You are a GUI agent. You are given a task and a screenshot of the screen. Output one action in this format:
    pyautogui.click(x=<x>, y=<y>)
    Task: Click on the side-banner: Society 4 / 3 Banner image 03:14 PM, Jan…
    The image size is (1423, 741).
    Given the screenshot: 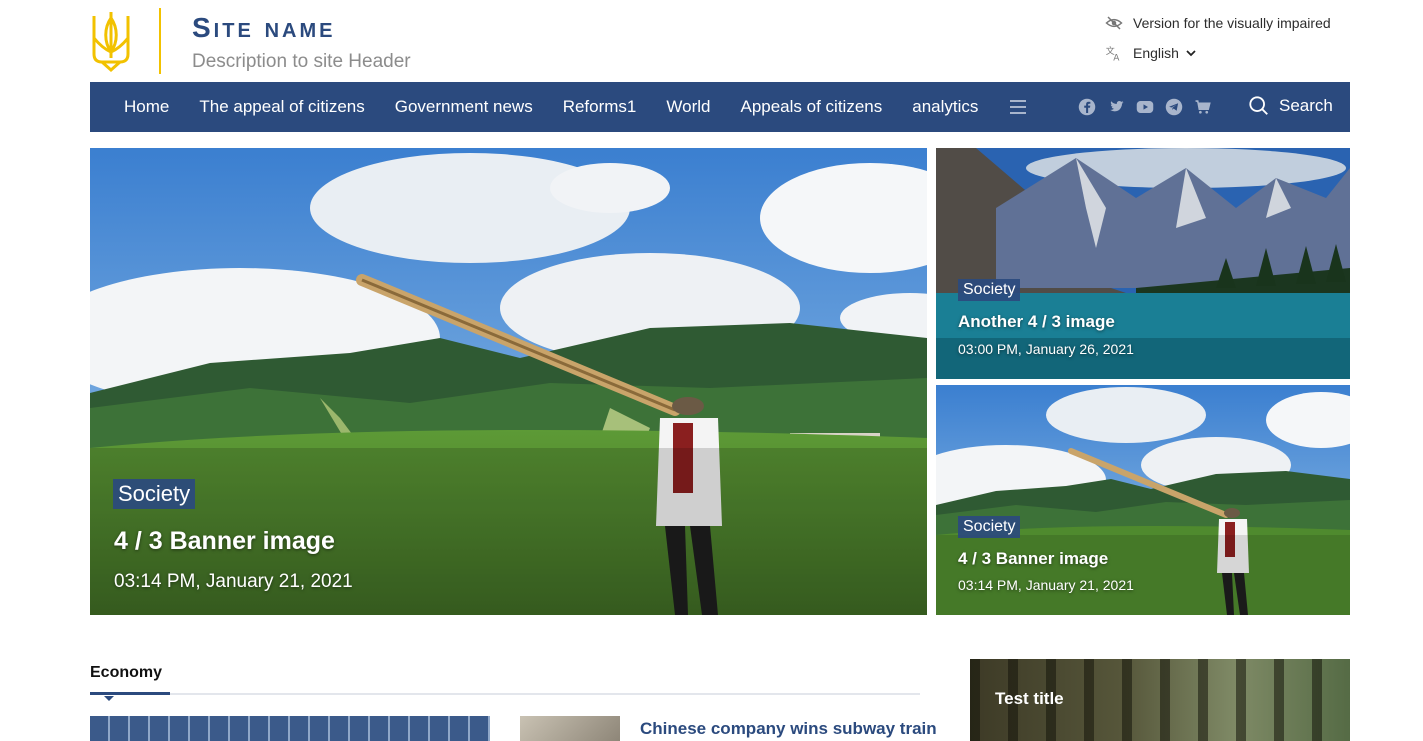 What is the action you would take?
    pyautogui.click(x=1143, y=500)
    